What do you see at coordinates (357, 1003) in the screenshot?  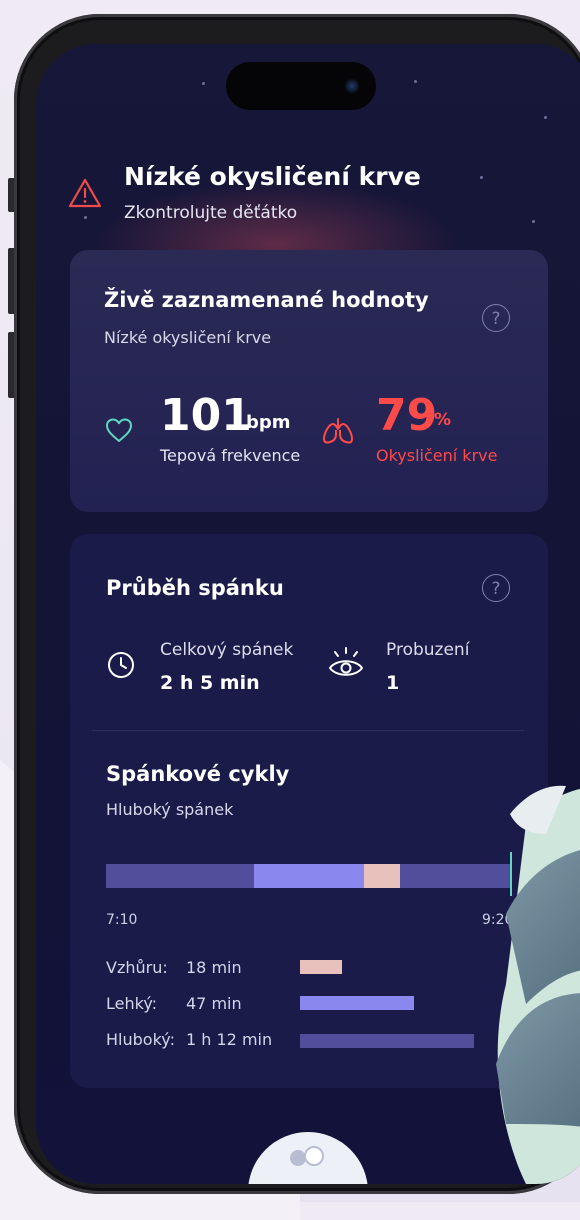 I see `legend-light-bar` at bounding box center [357, 1003].